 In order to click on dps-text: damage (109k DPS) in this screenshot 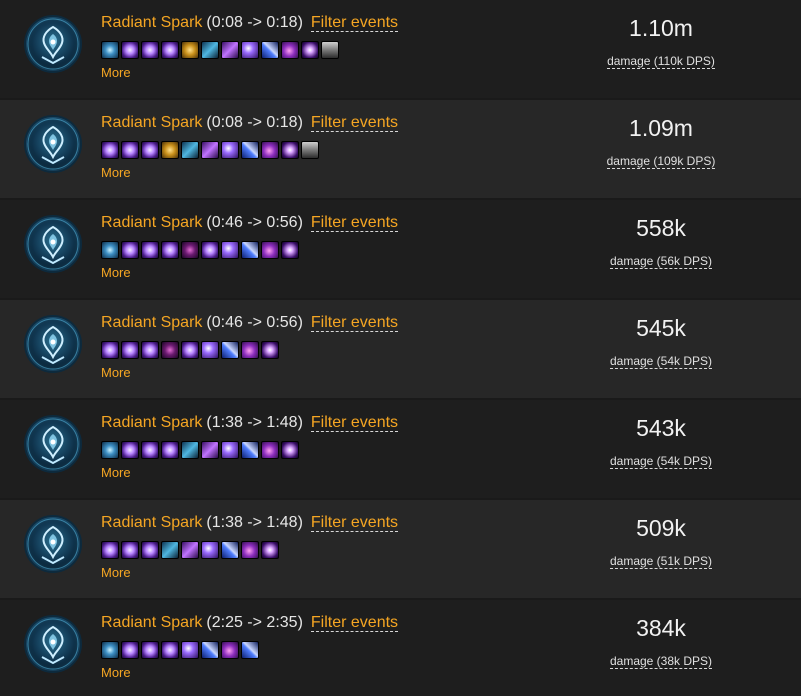, I will do `click(661, 161)`.